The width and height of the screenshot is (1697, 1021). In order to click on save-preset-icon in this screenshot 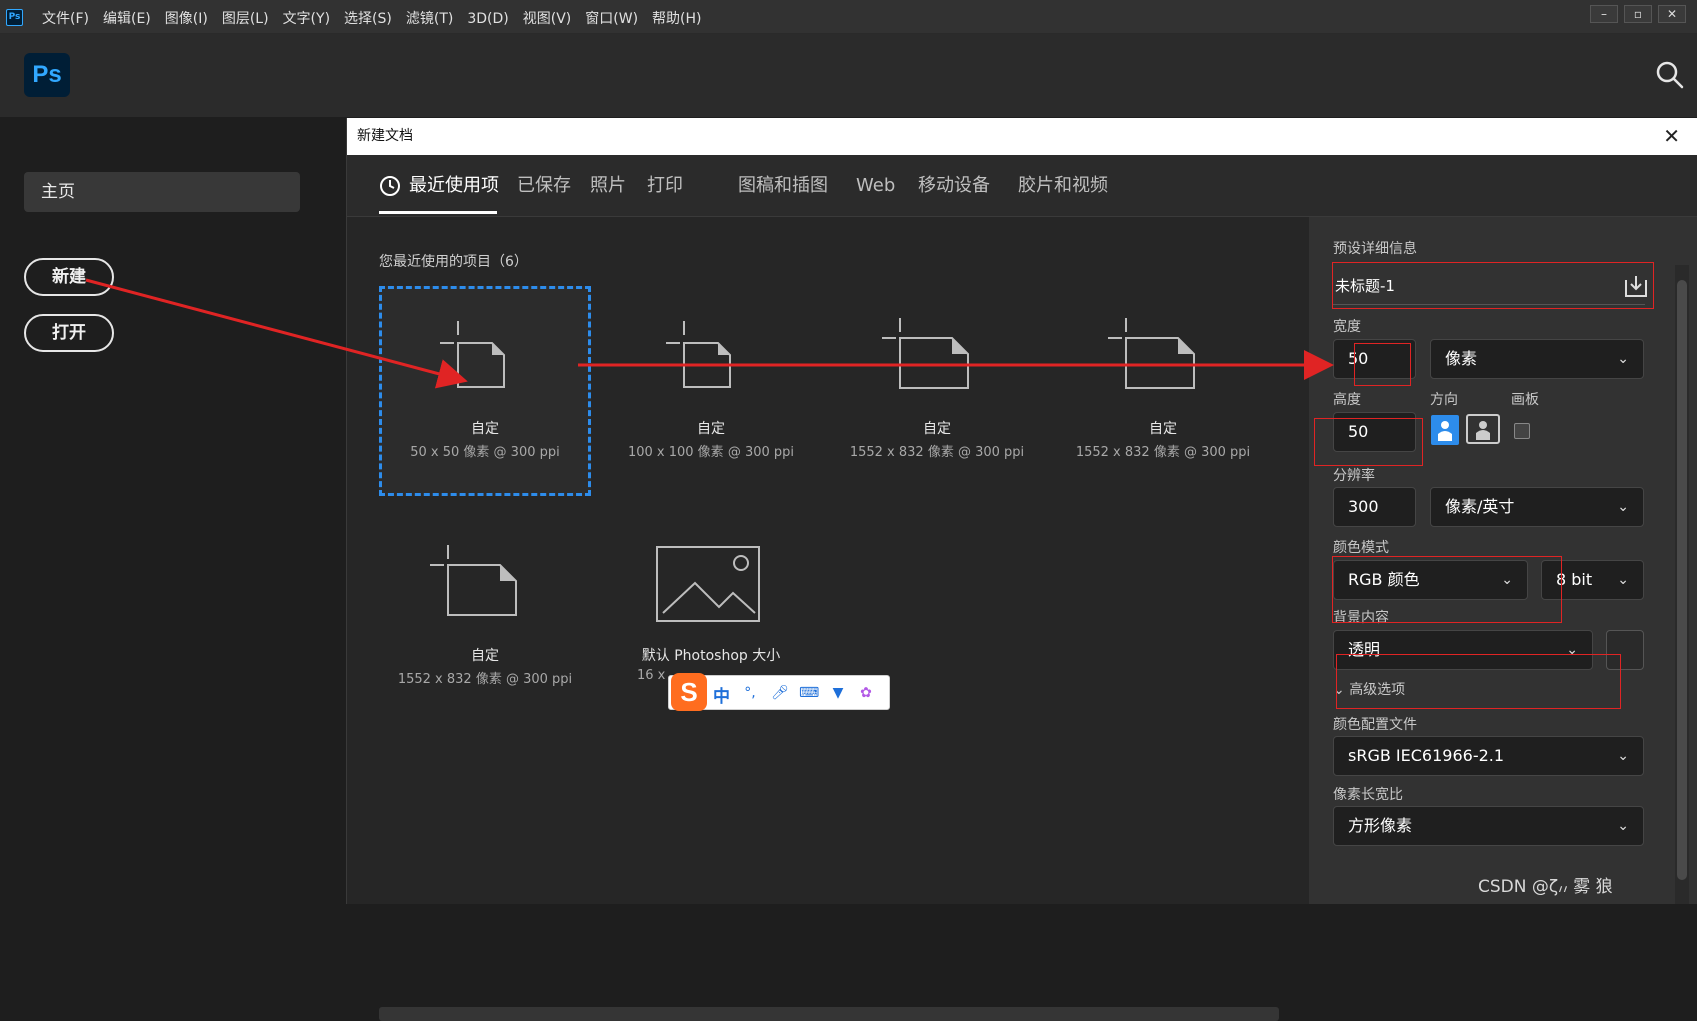, I will do `click(1636, 286)`.